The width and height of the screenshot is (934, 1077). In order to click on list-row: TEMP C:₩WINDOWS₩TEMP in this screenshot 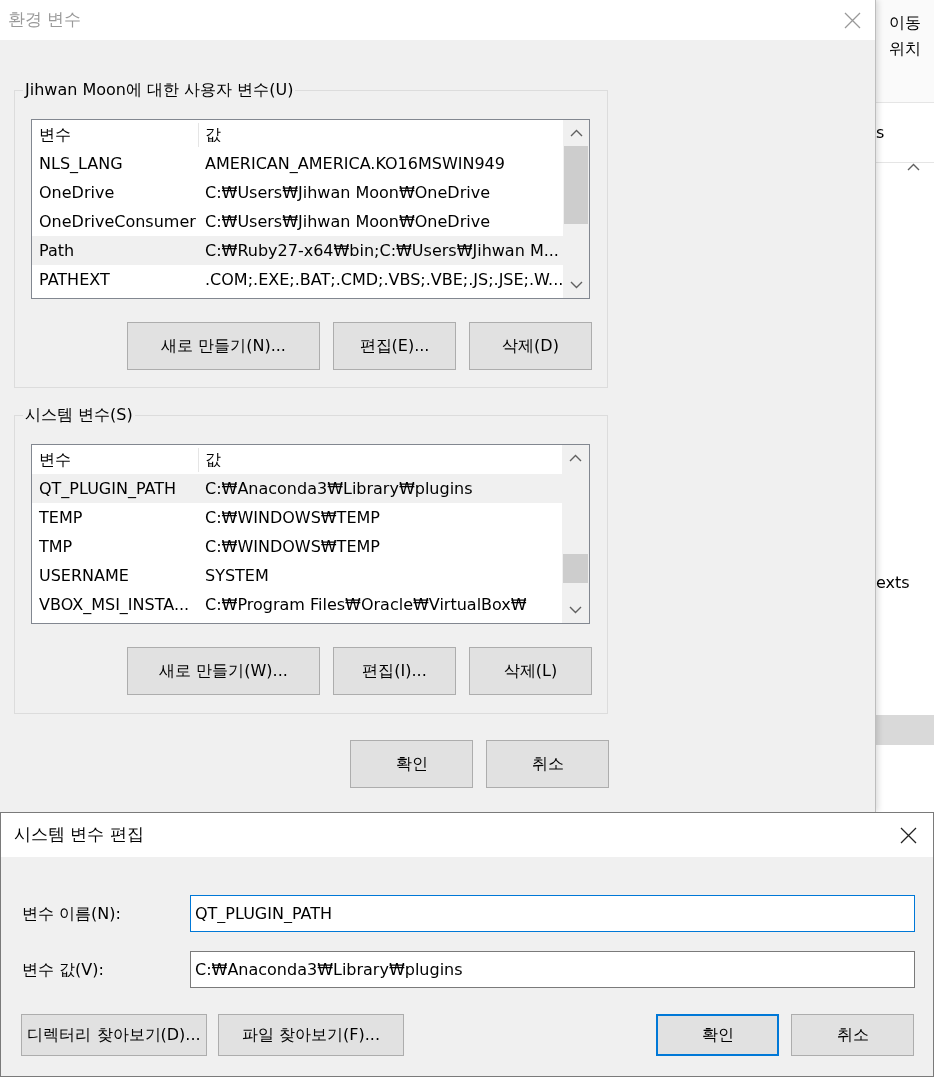, I will do `click(297, 517)`.